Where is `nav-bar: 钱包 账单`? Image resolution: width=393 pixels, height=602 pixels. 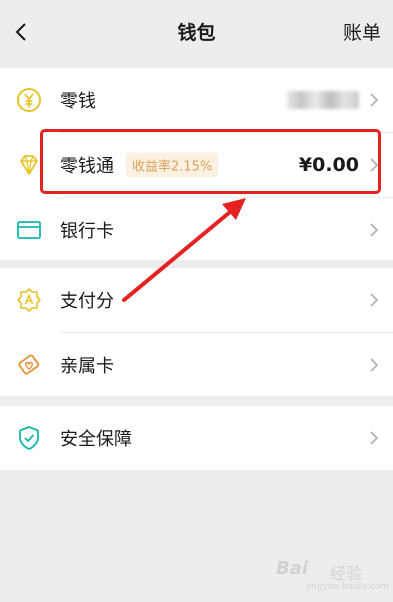
nav-bar: 钱包 账单 is located at coordinates (196, 33).